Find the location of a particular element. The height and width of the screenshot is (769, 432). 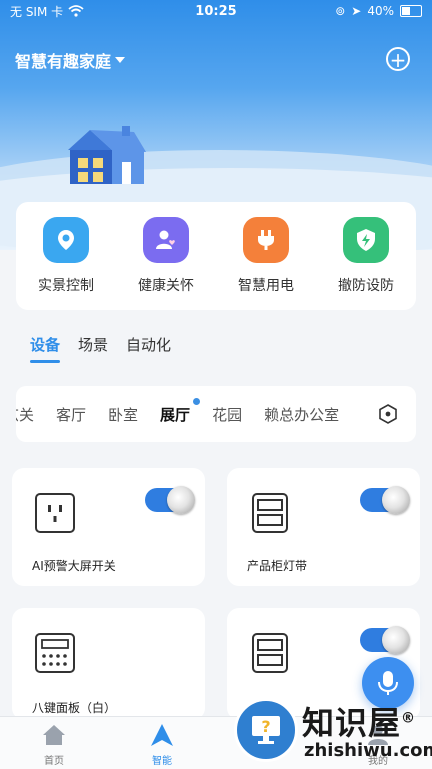

tab-devices: 设备 is located at coordinates (45, 348).